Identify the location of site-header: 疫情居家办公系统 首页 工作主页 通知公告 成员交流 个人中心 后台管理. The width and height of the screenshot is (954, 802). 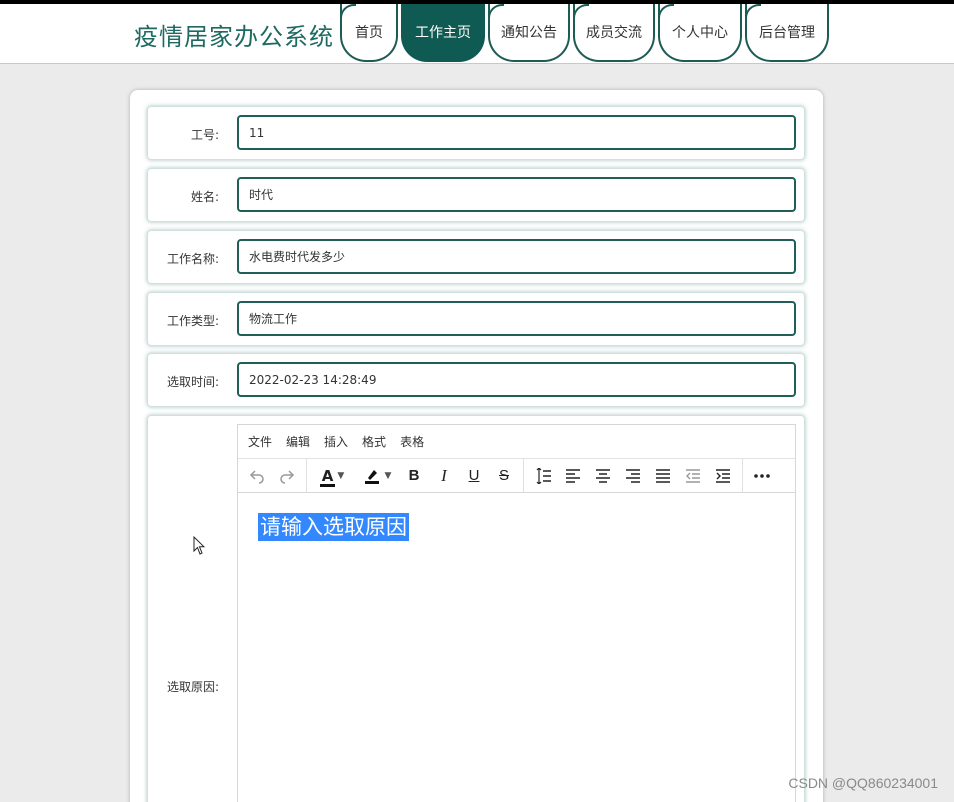
(477, 34).